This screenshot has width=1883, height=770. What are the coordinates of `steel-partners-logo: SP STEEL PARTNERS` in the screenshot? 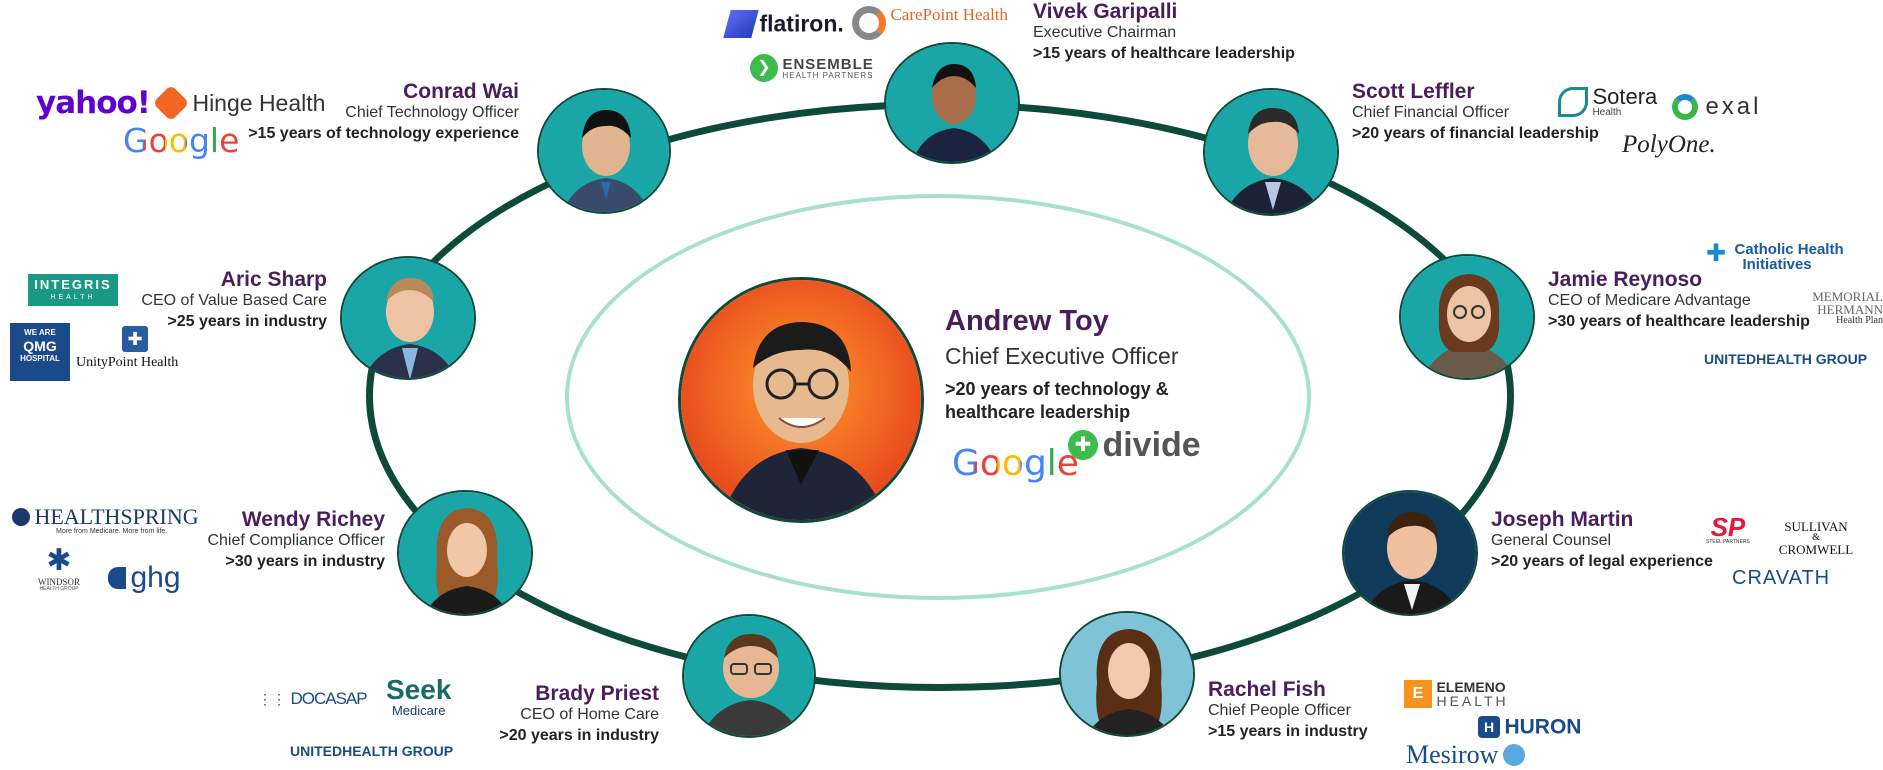 It's located at (1728, 529).